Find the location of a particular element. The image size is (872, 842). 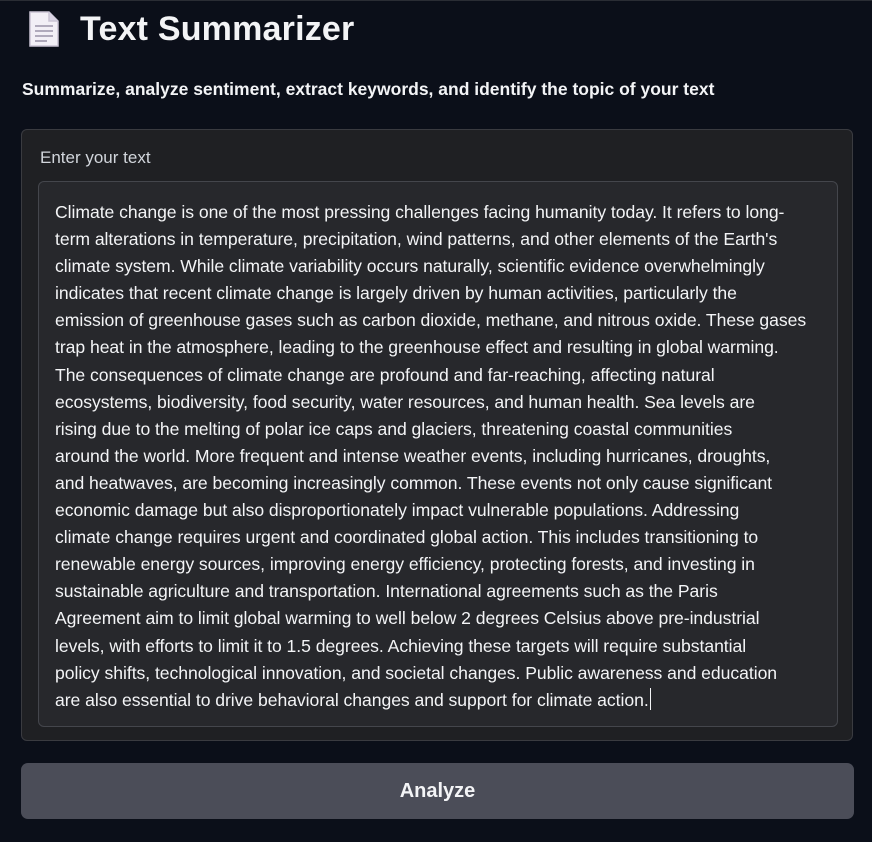

page-document-icon is located at coordinates (44, 29).